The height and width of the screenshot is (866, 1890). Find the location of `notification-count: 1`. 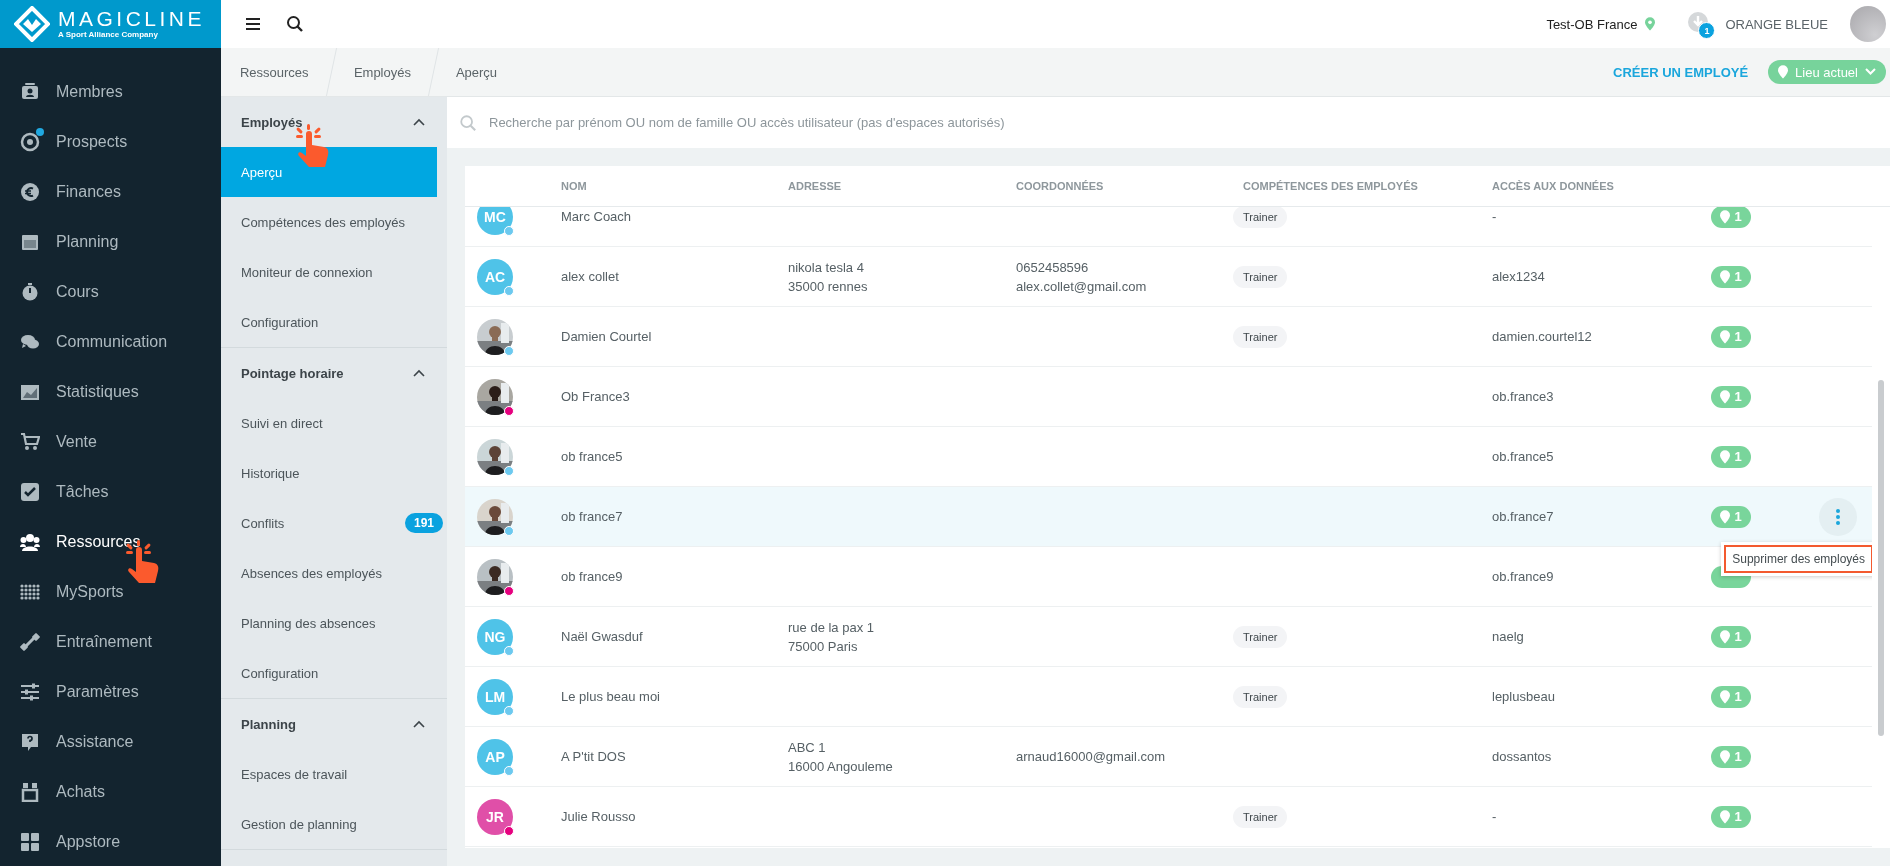

notification-count: 1 is located at coordinates (1707, 30).